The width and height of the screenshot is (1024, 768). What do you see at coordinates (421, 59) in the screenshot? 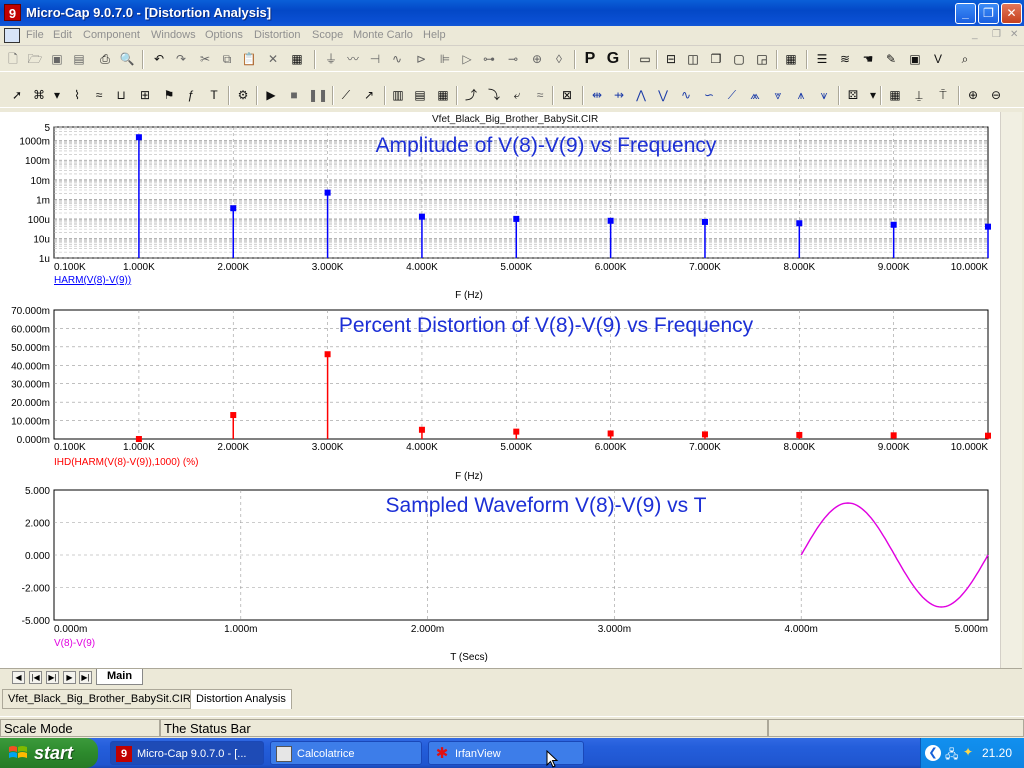
I see `diode-component-icon: ⊳` at bounding box center [421, 59].